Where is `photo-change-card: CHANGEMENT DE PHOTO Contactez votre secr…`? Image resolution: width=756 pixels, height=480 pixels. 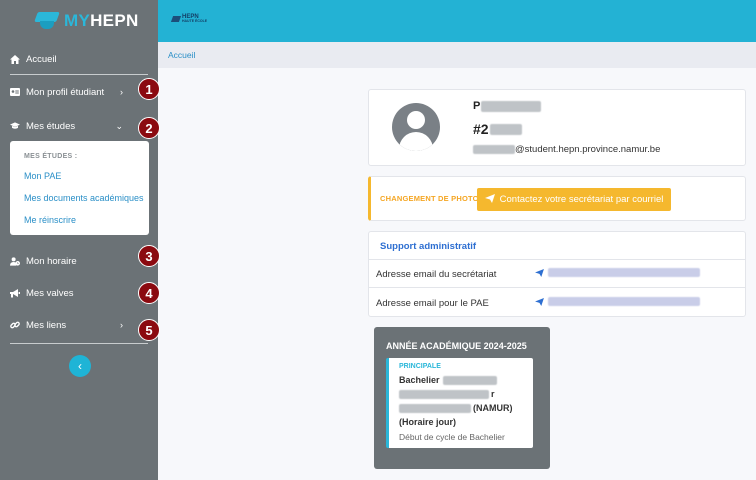
photo-change-card: CHANGEMENT DE PHOTO Contactez votre secr… is located at coordinates (557, 198).